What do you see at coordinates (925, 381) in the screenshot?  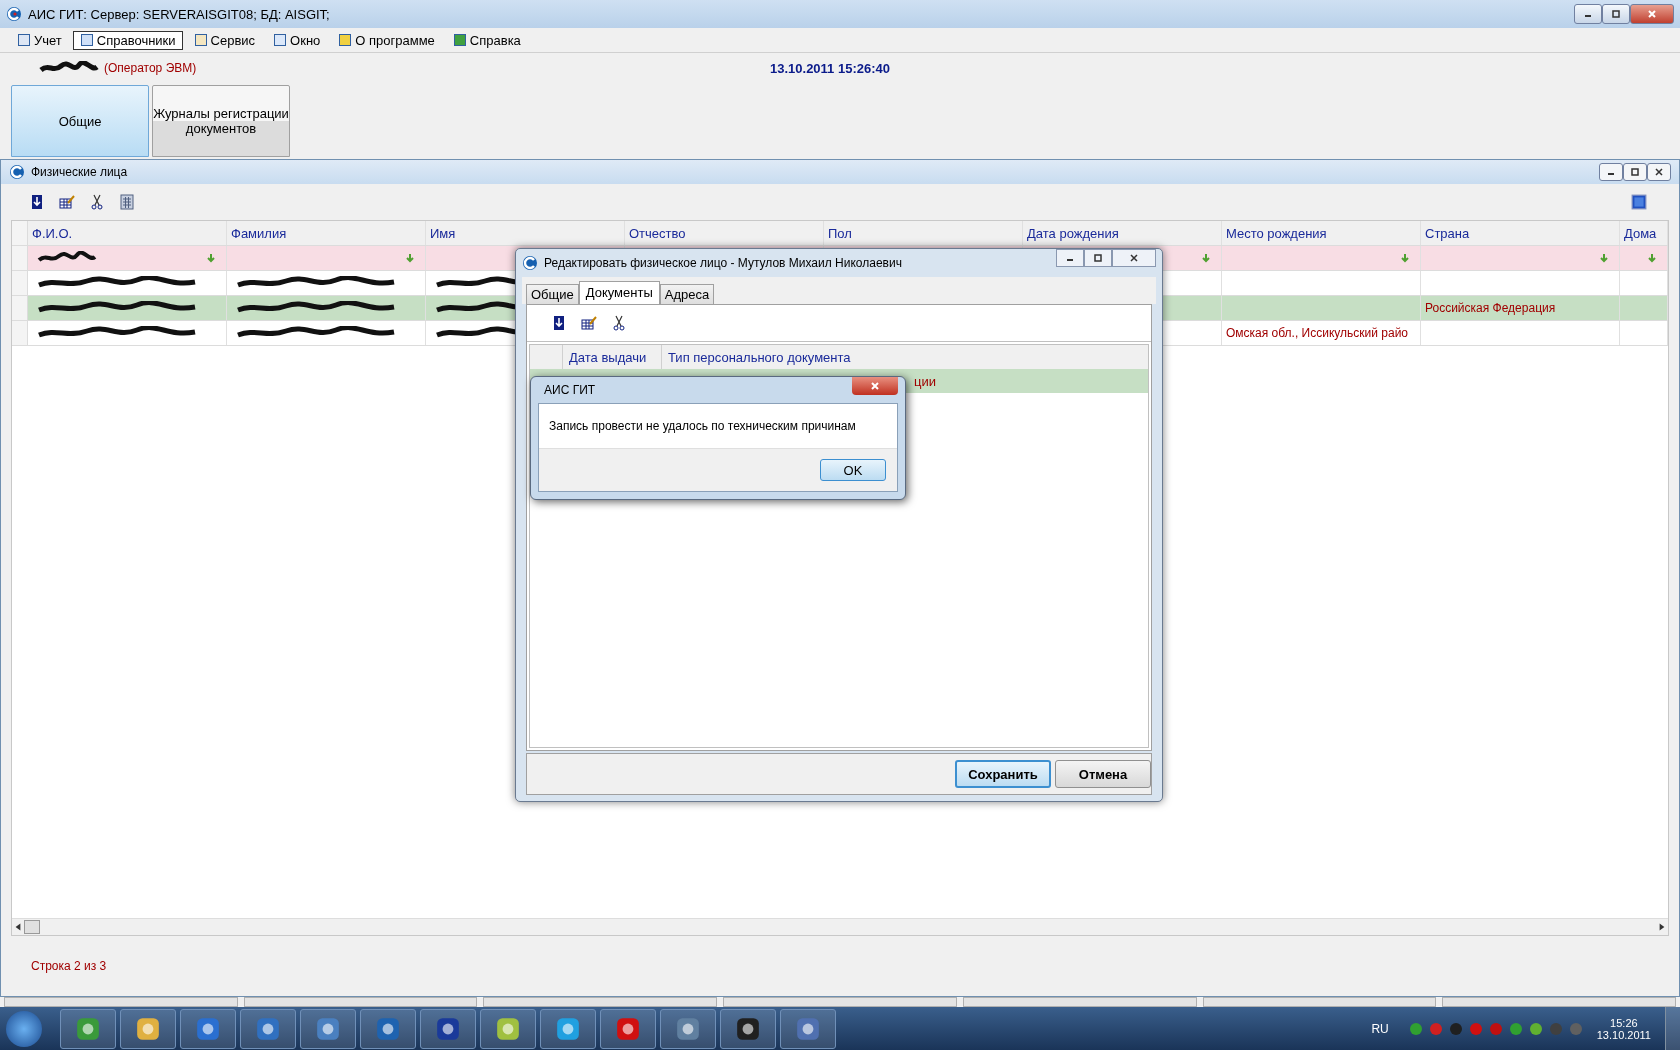 I see `table-cell: ции` at bounding box center [925, 381].